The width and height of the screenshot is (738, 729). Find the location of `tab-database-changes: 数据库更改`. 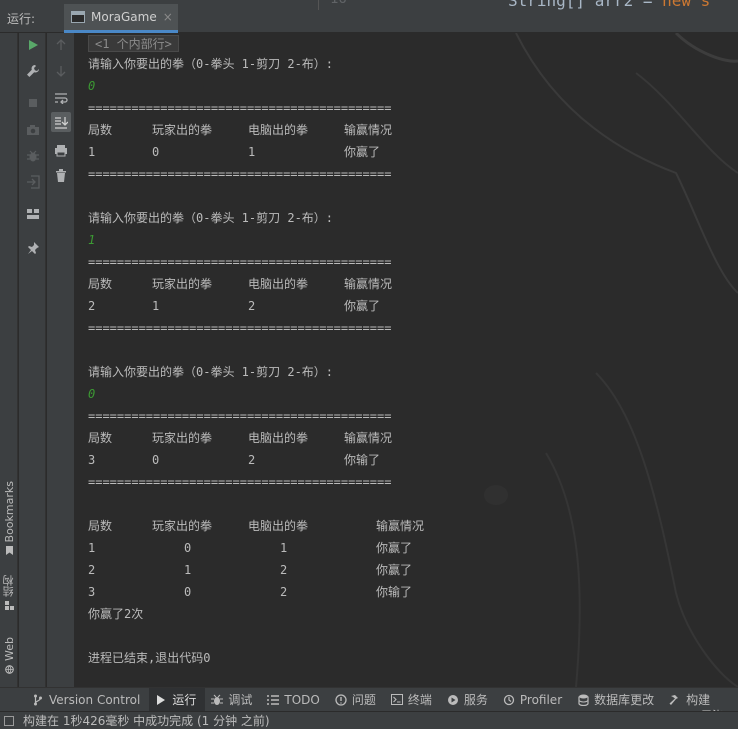

tab-database-changes: 数据库更改 is located at coordinates (617, 700).